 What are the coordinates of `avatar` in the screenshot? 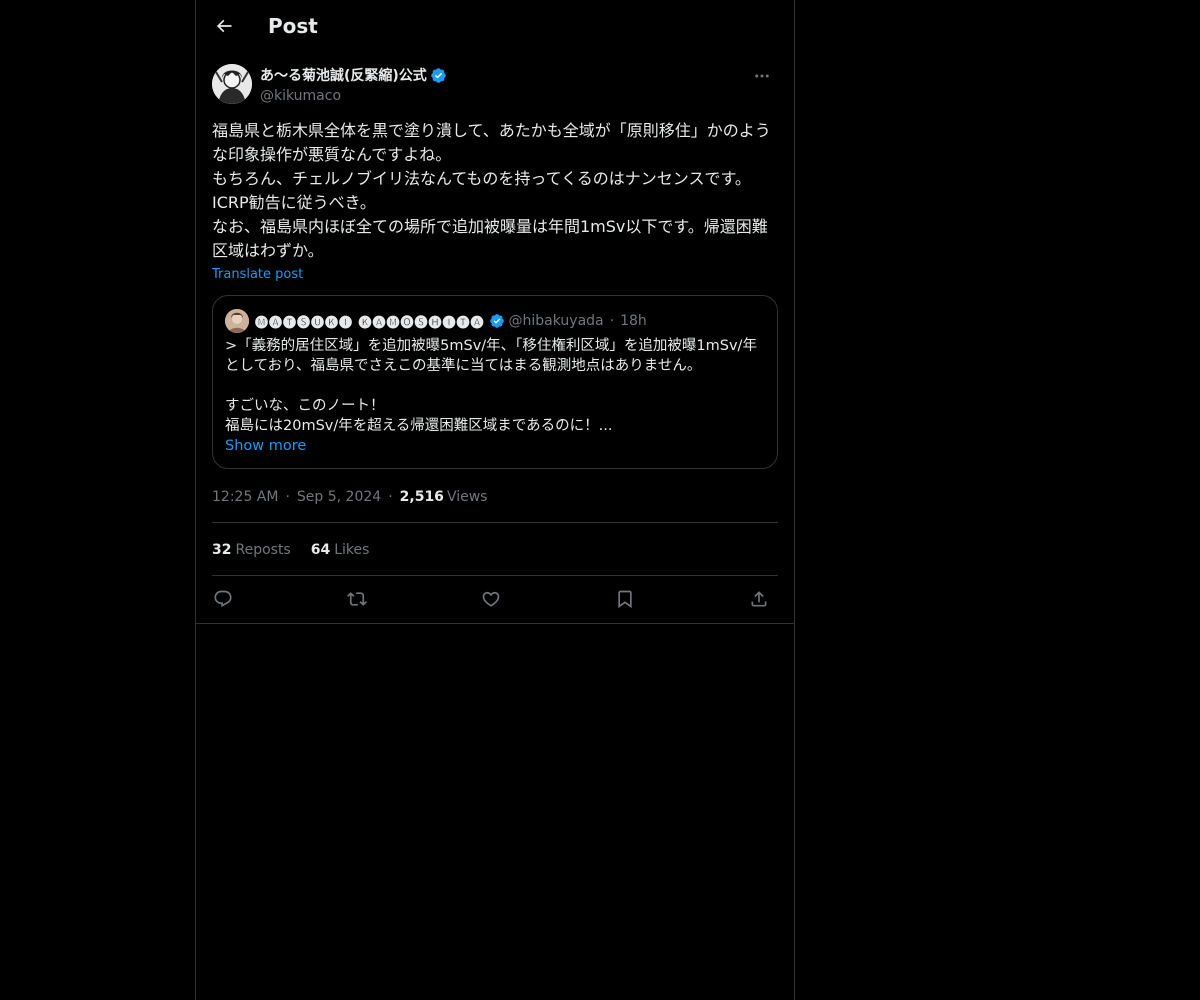 It's located at (232, 84).